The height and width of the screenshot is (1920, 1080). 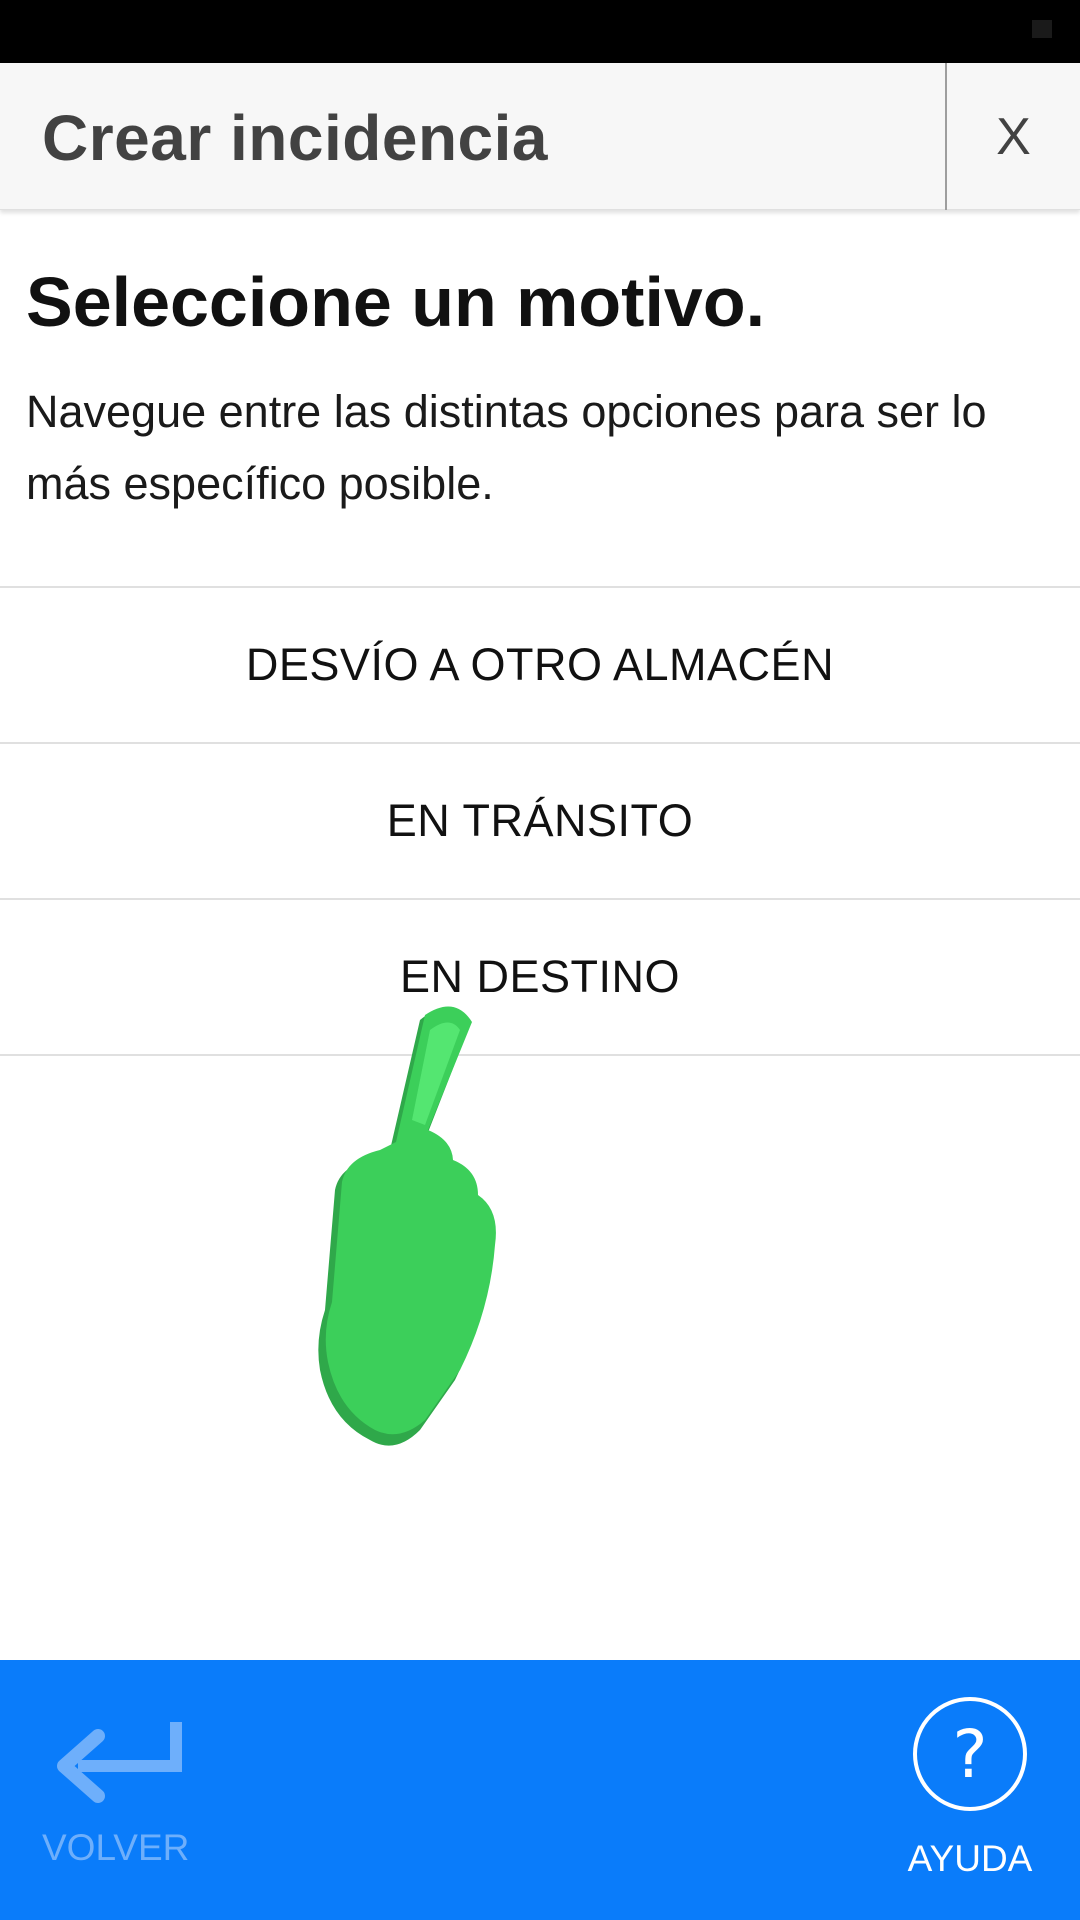 What do you see at coordinates (116, 1847) in the screenshot?
I see `back-label: VOLVER` at bounding box center [116, 1847].